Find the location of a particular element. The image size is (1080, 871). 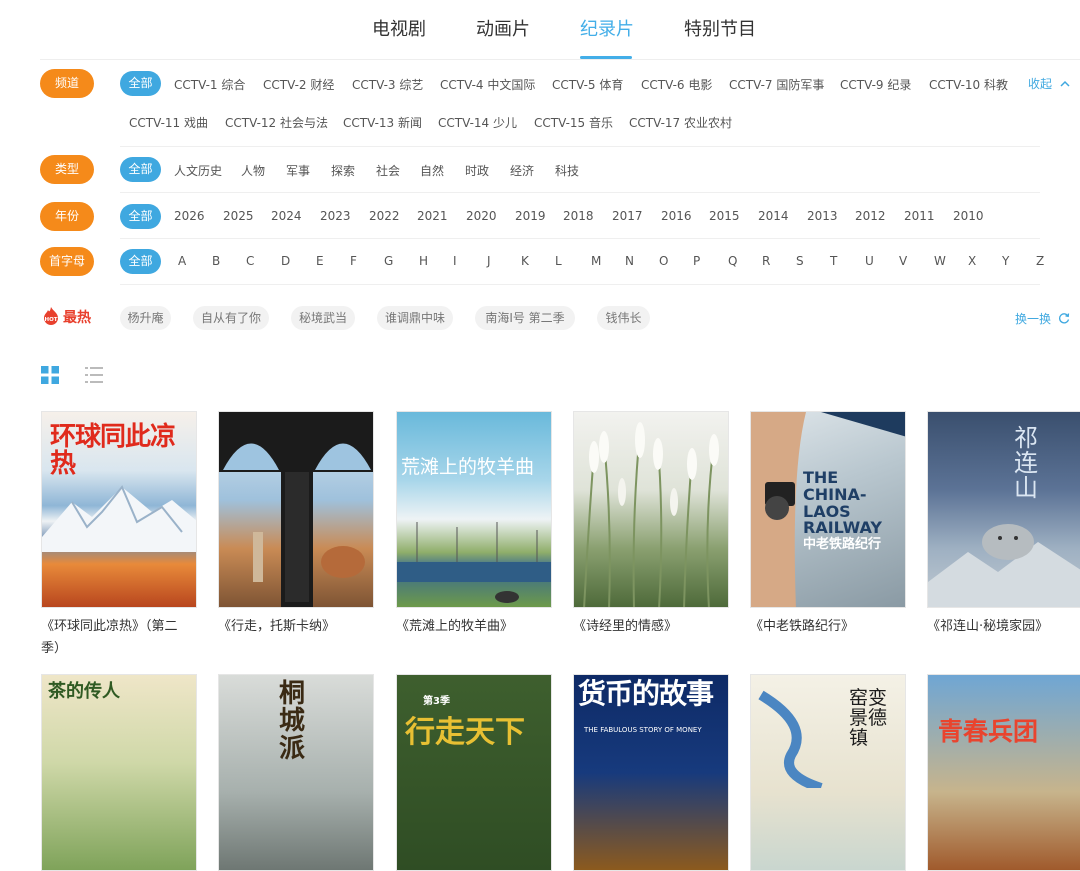

initial-all-pill: 全部 is located at coordinates (140, 261).